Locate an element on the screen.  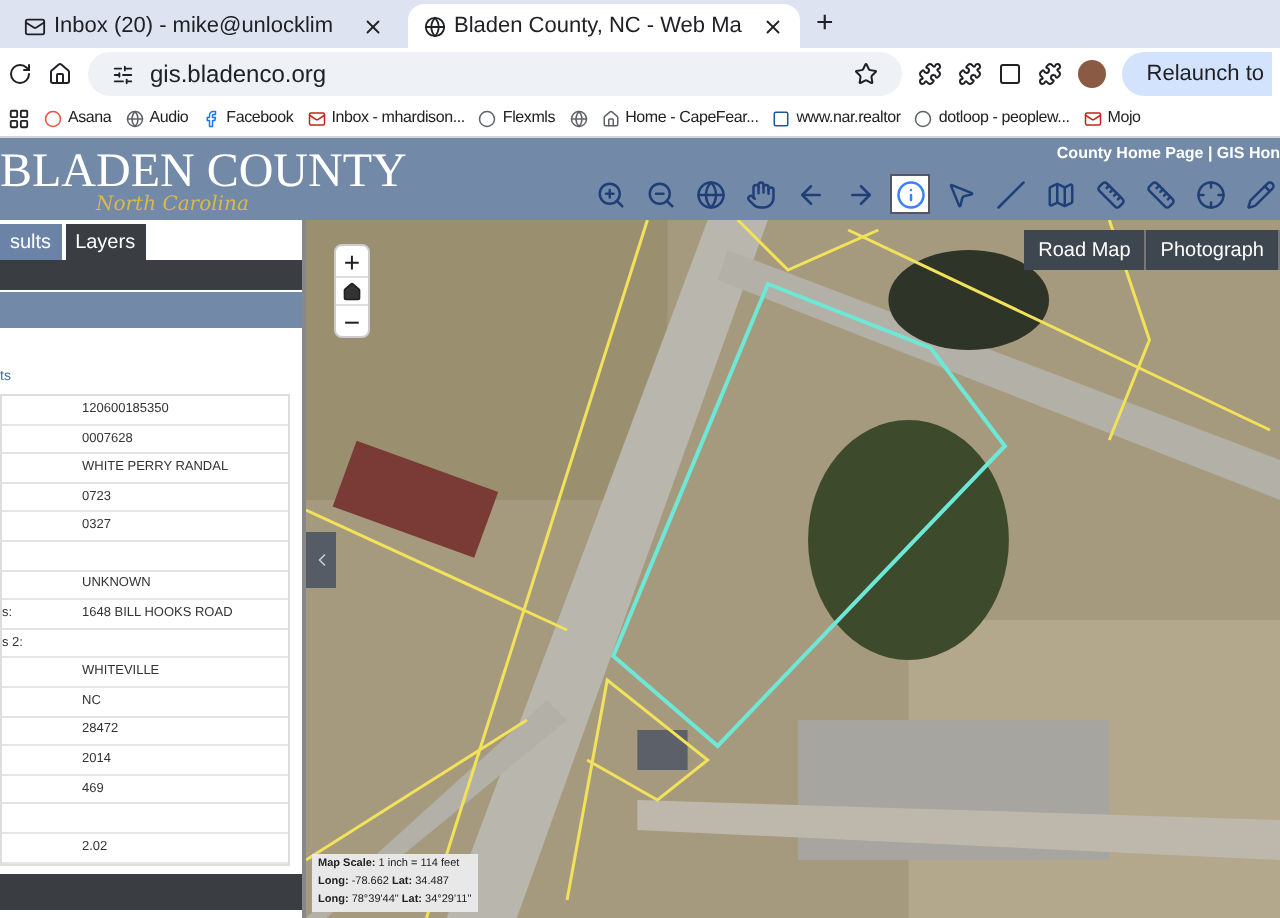
home-button is located at coordinates (352, 291).